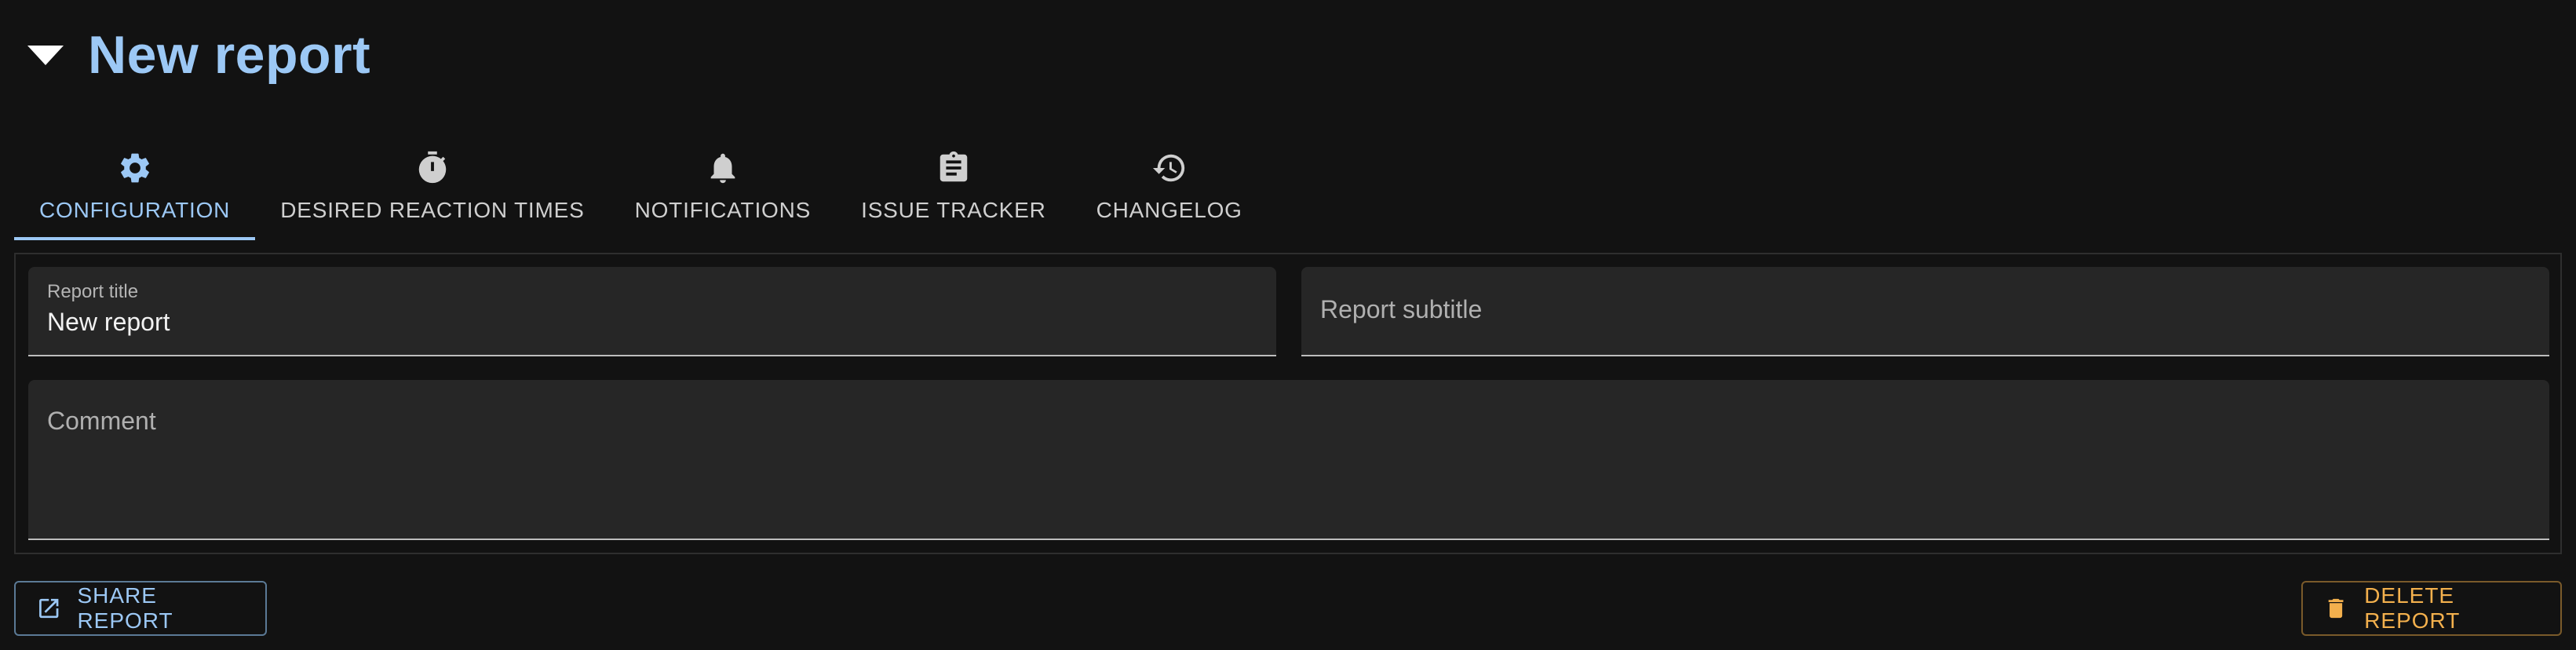 This screenshot has height=650, width=2576. I want to click on history-icon, so click(1169, 168).